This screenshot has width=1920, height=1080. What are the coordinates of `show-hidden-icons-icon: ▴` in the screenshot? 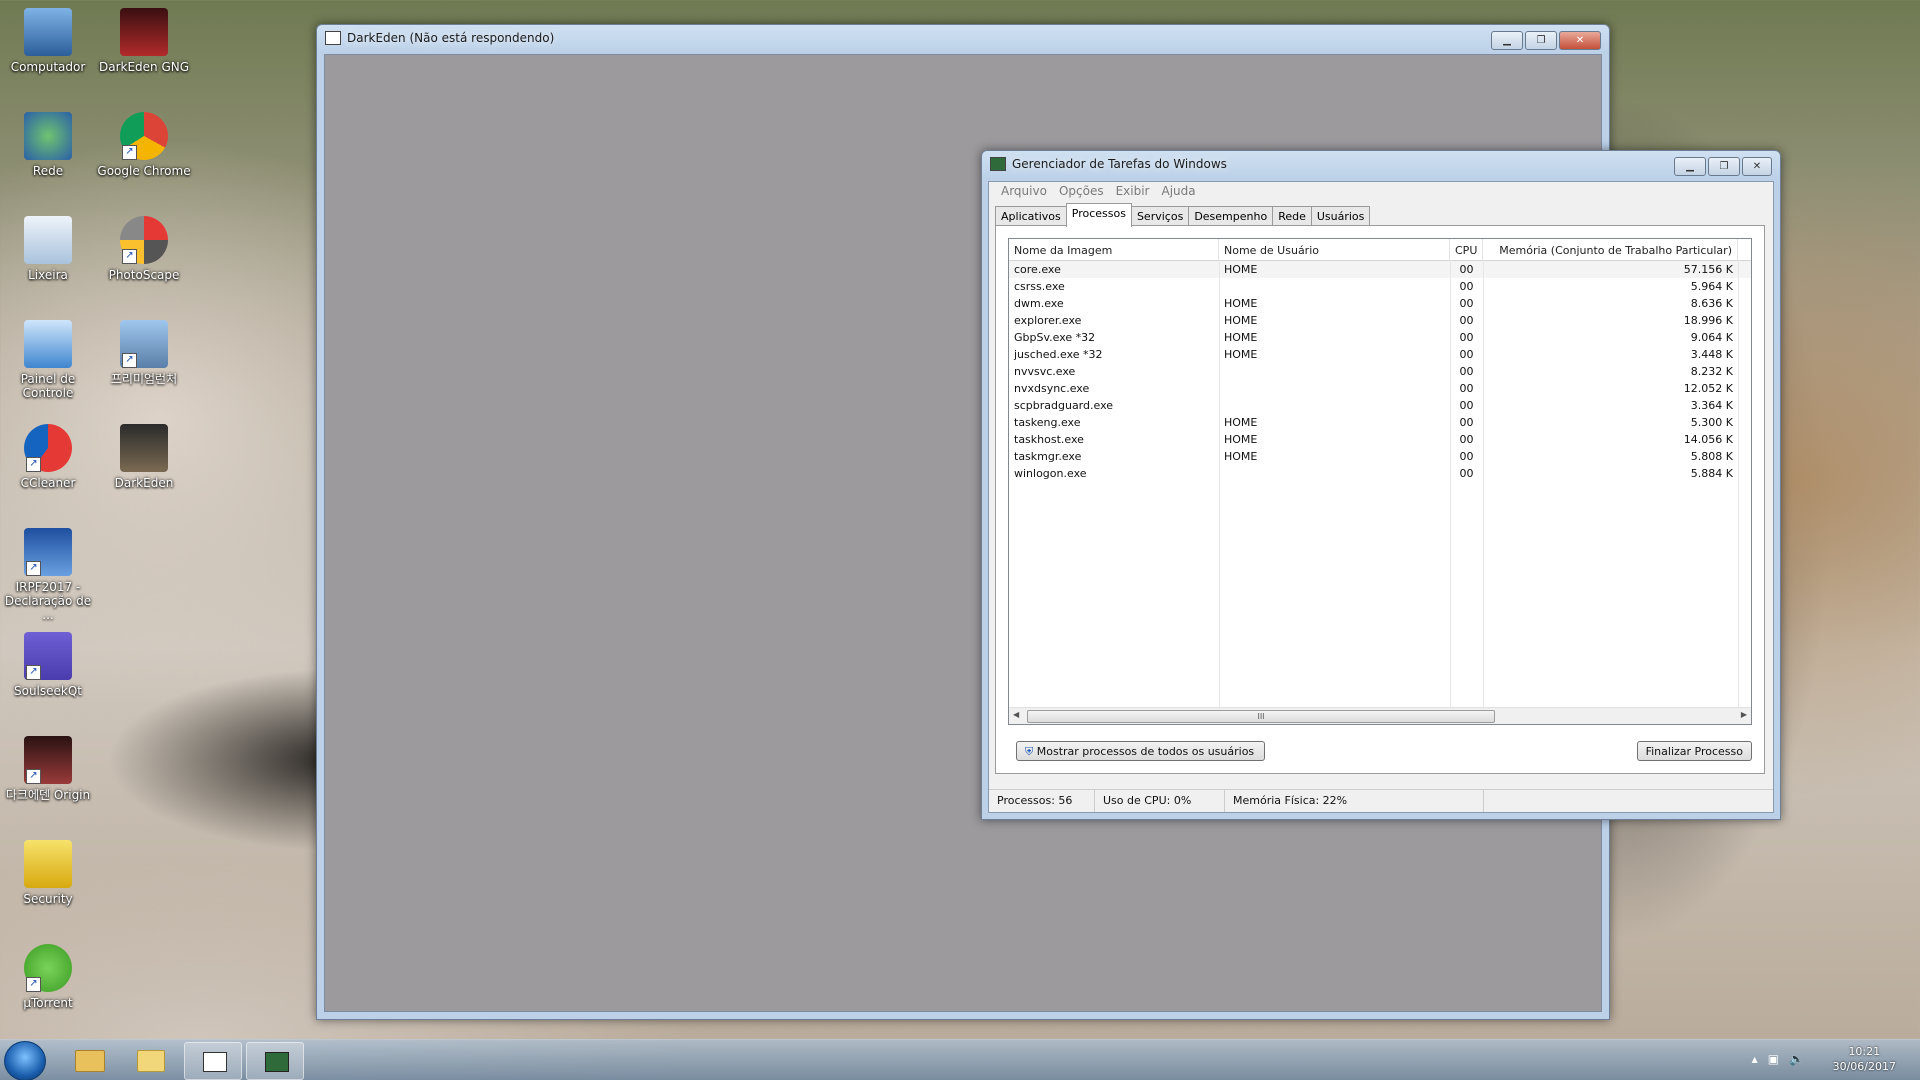 It's located at (1755, 1059).